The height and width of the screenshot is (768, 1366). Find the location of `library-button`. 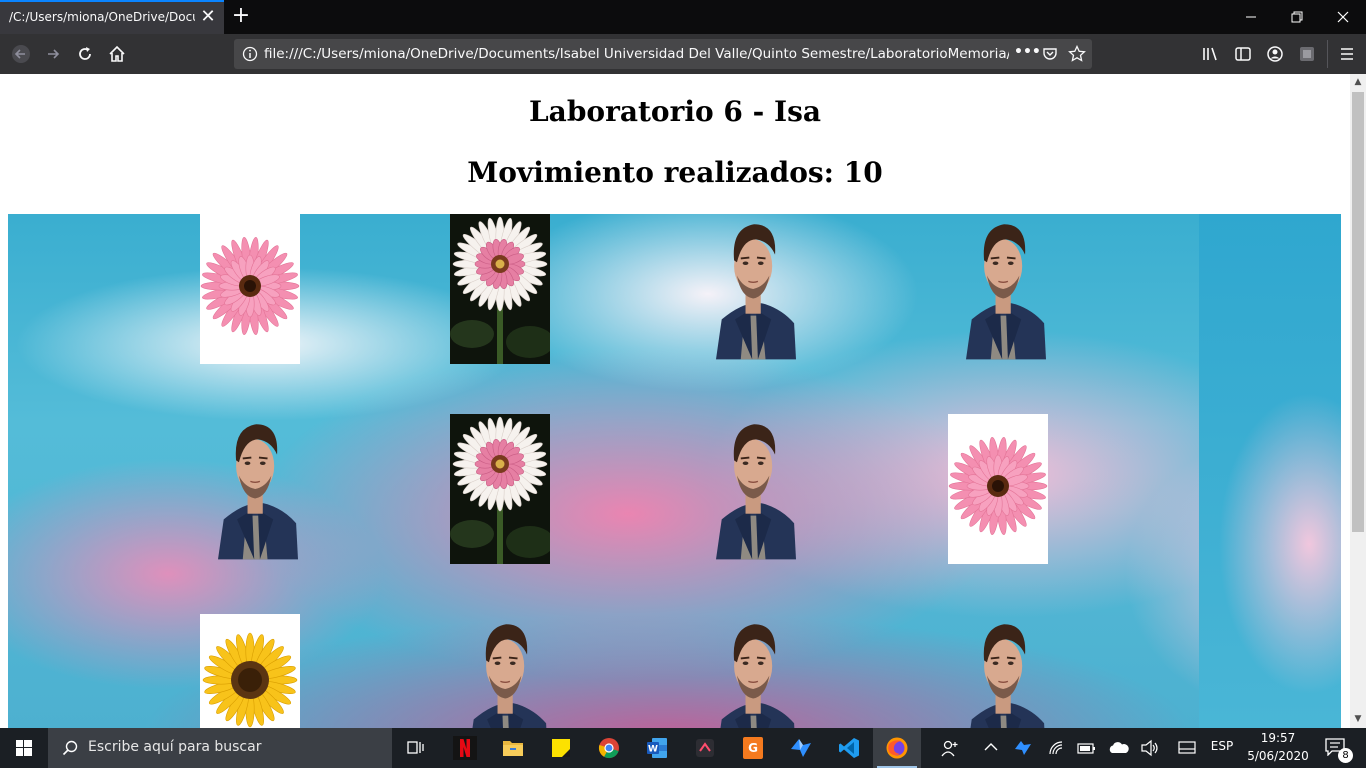

library-button is located at coordinates (1211, 54).